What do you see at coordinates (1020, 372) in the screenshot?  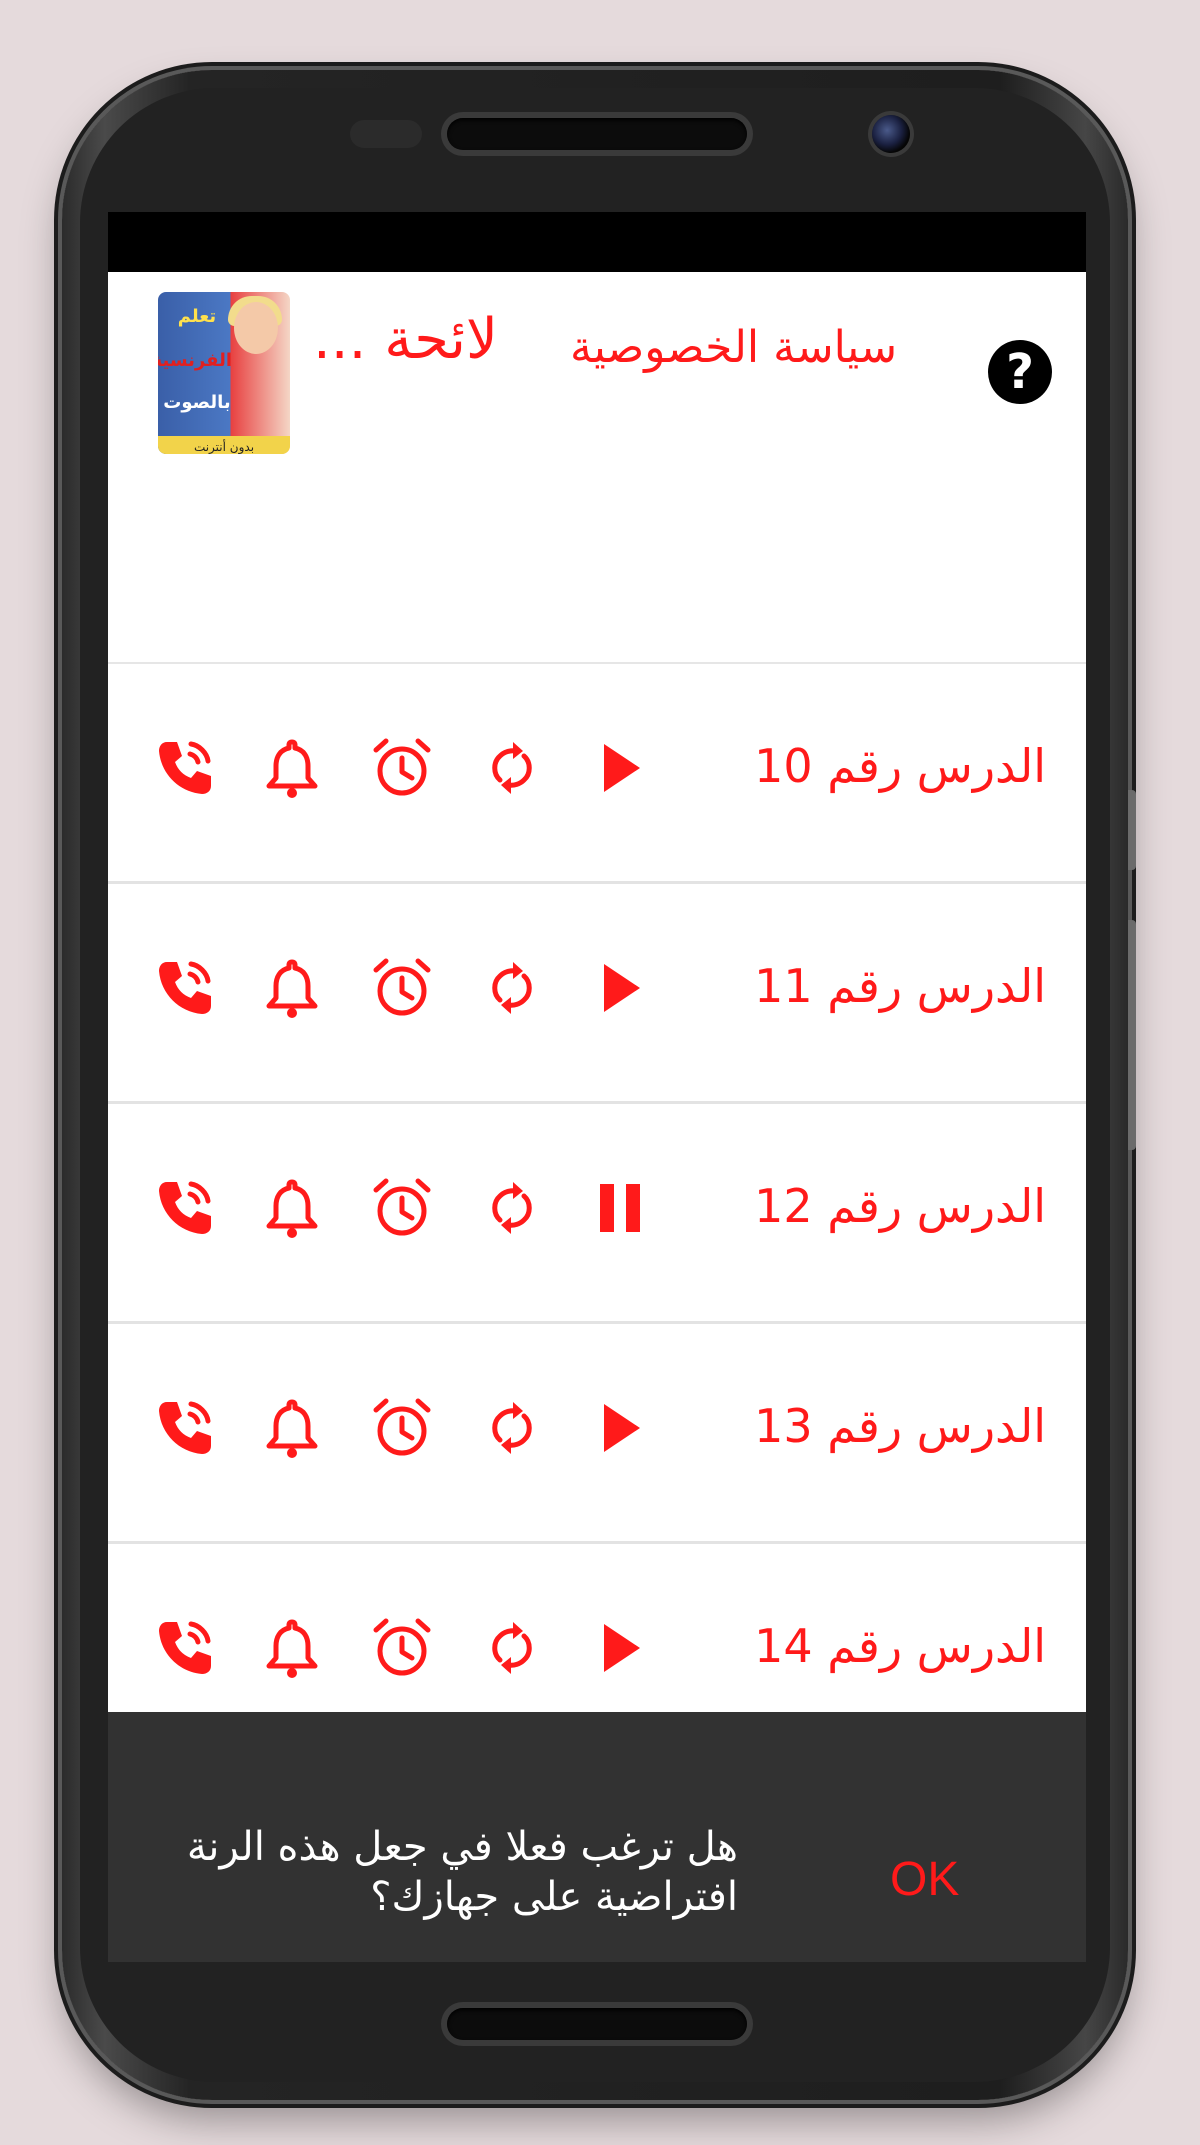 I see `help-icon: ?` at bounding box center [1020, 372].